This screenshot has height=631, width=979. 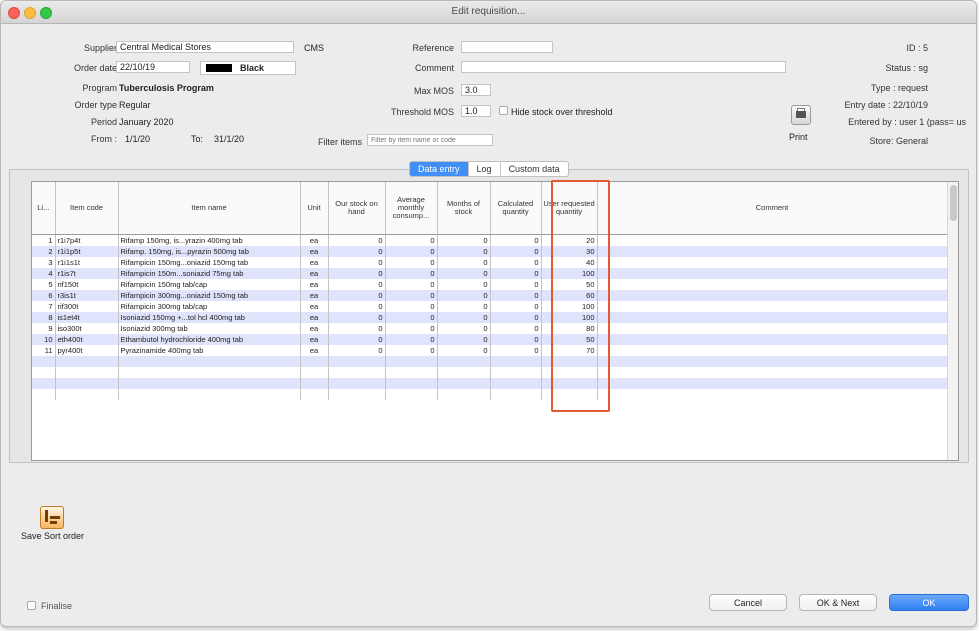 I want to click on table-row: 11 pyr400t Pyrazinamide 400mg tab ea 0 0 0 0 70, so click(x=490, y=350).